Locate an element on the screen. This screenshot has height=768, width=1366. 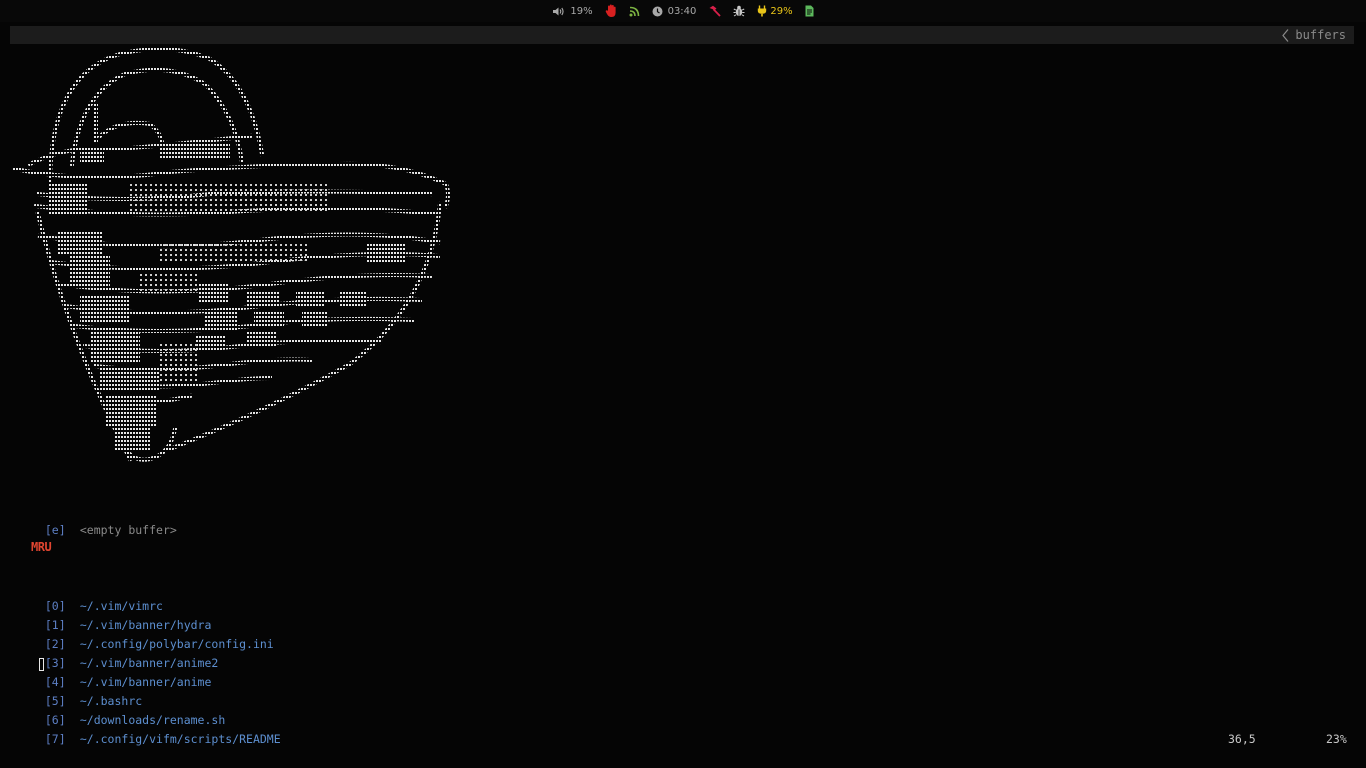
volume-module: 19% is located at coordinates (572, 11).